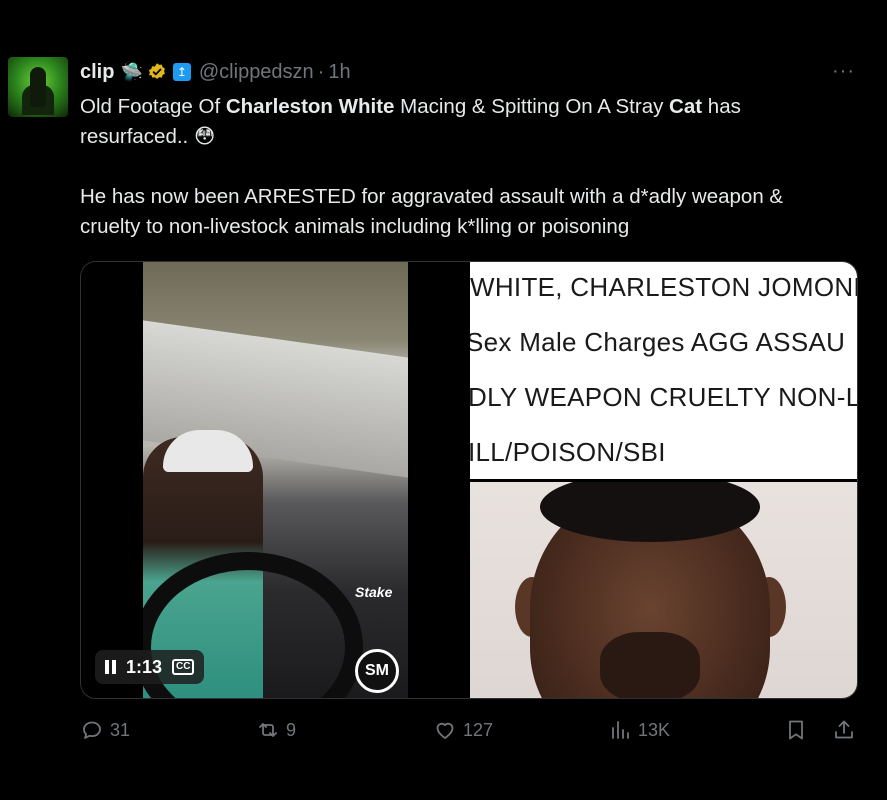 The height and width of the screenshot is (800, 887). Describe the element at coordinates (181, 72) in the screenshot. I see `affiliate-badge-icon: ↥` at that location.